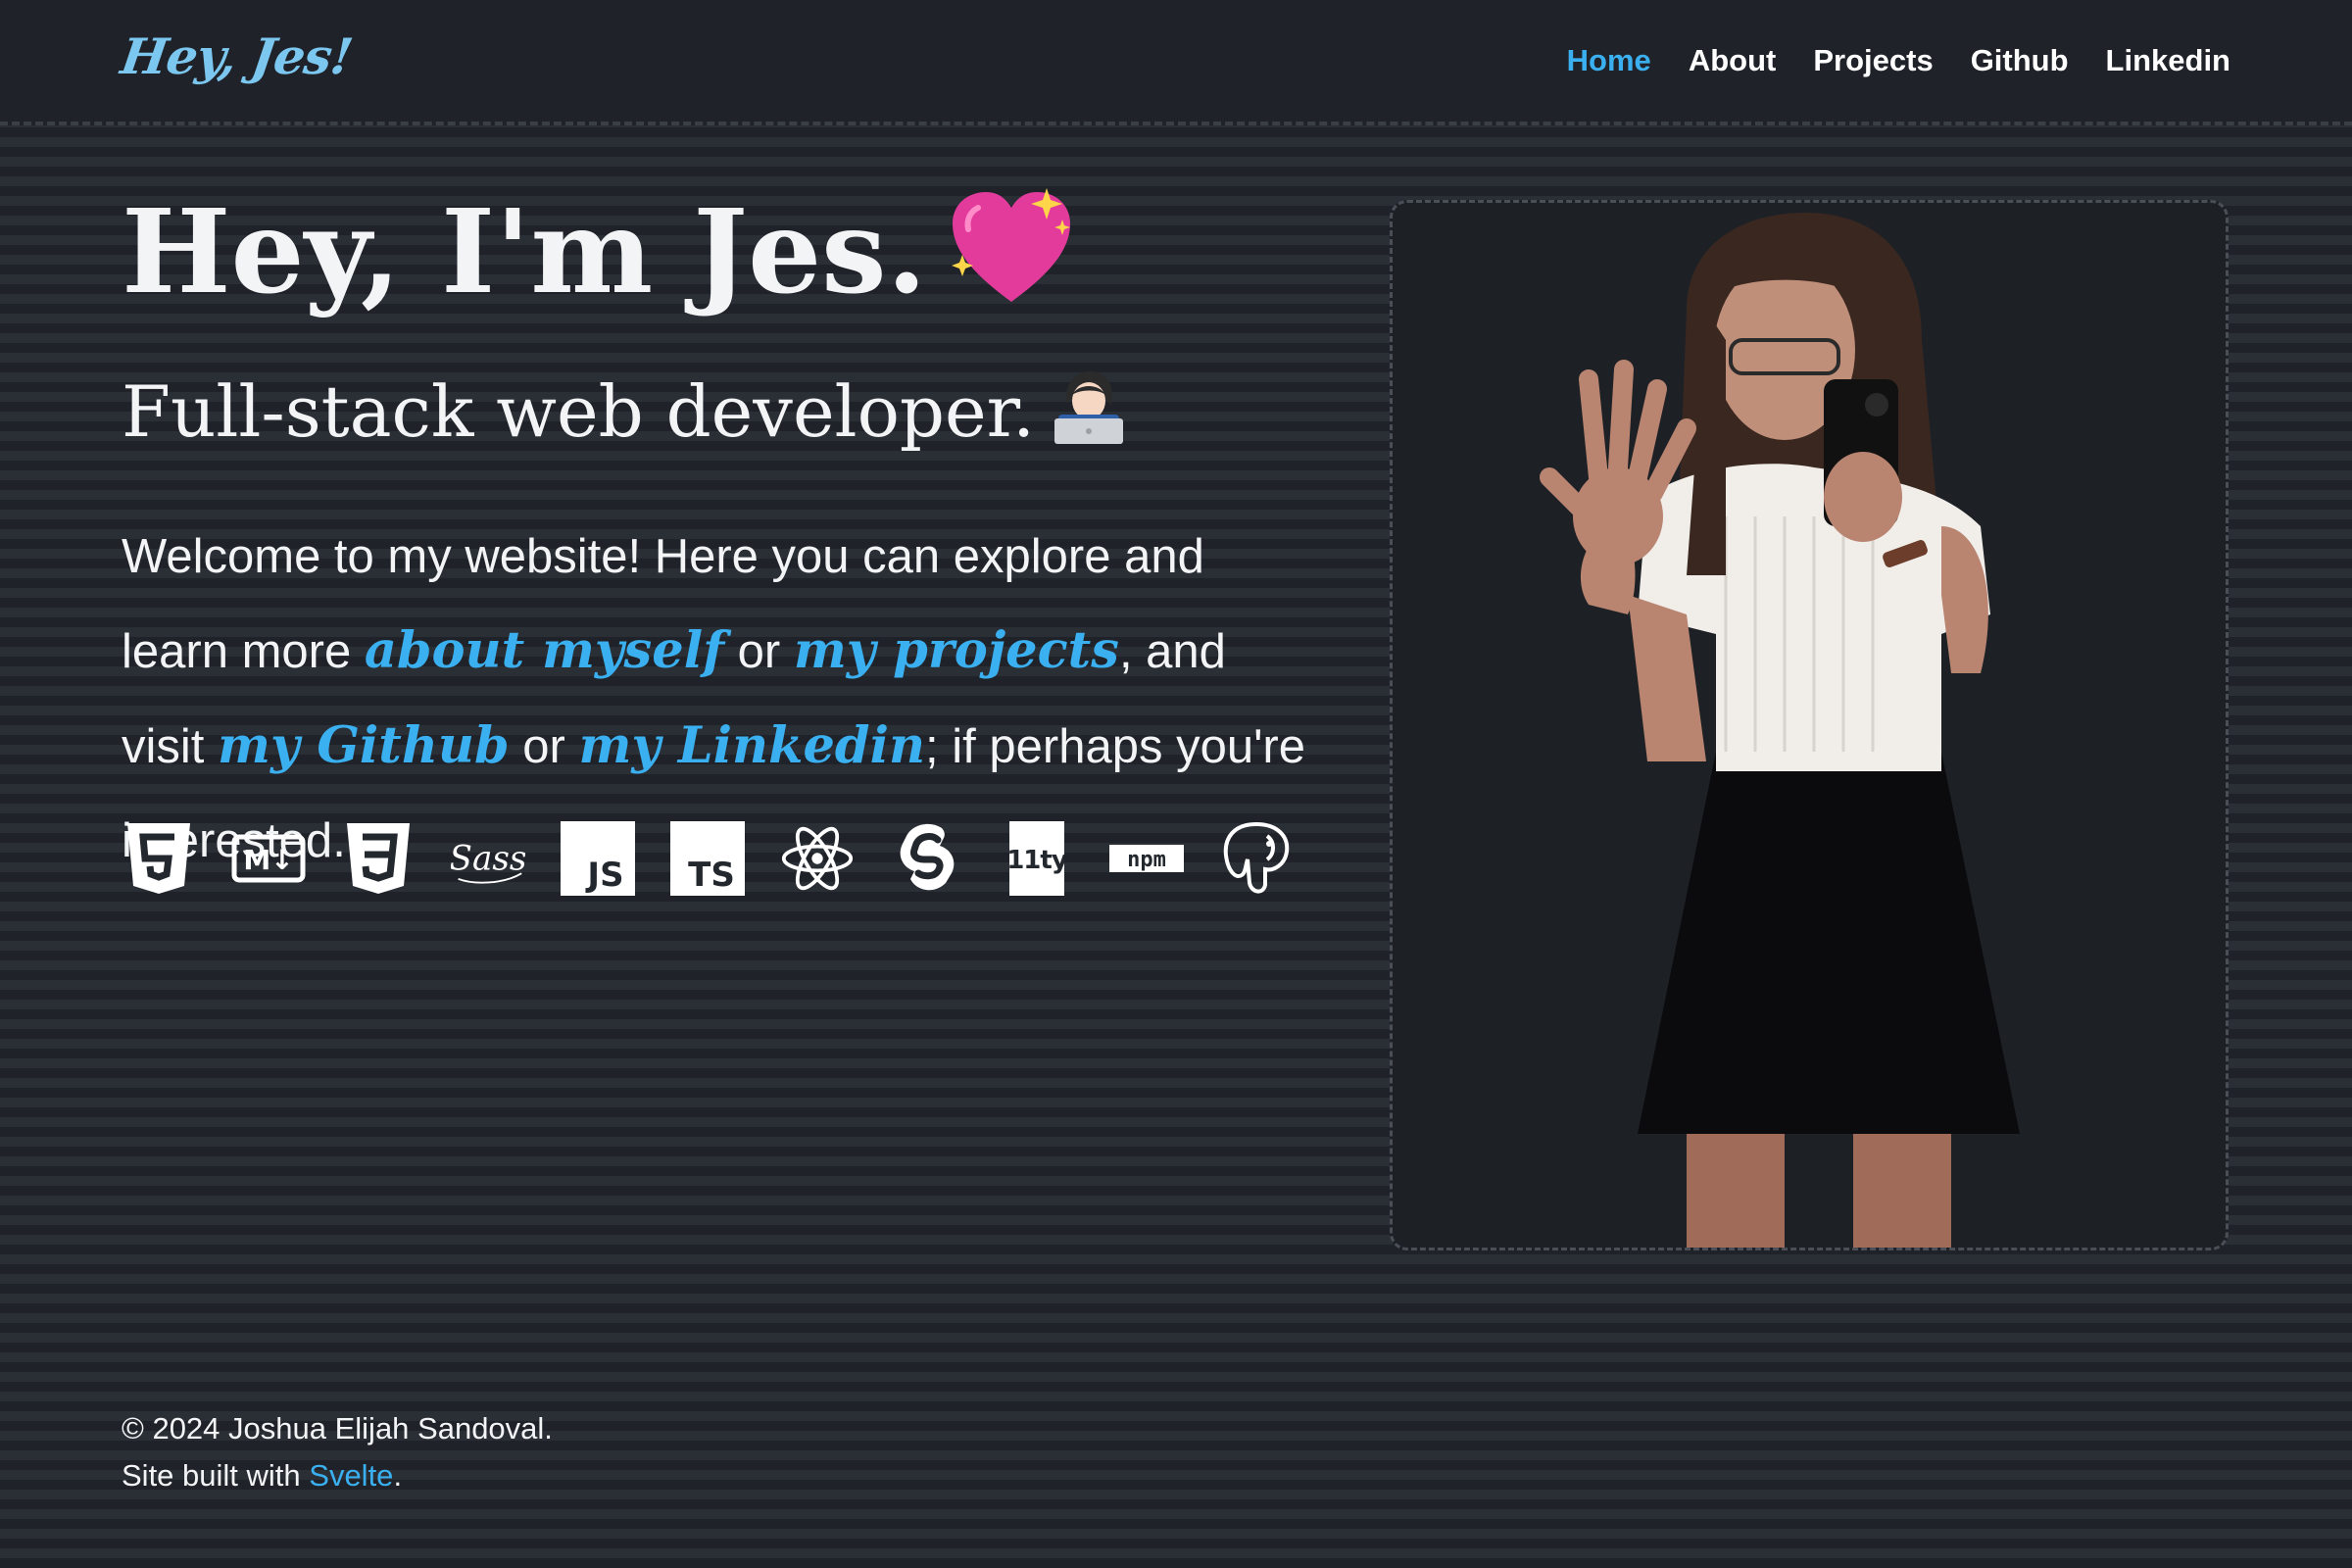 The width and height of the screenshot is (2352, 1568). Describe the element at coordinates (751, 745) in the screenshot. I see `my-linkedin-link: my Linkedin` at that location.